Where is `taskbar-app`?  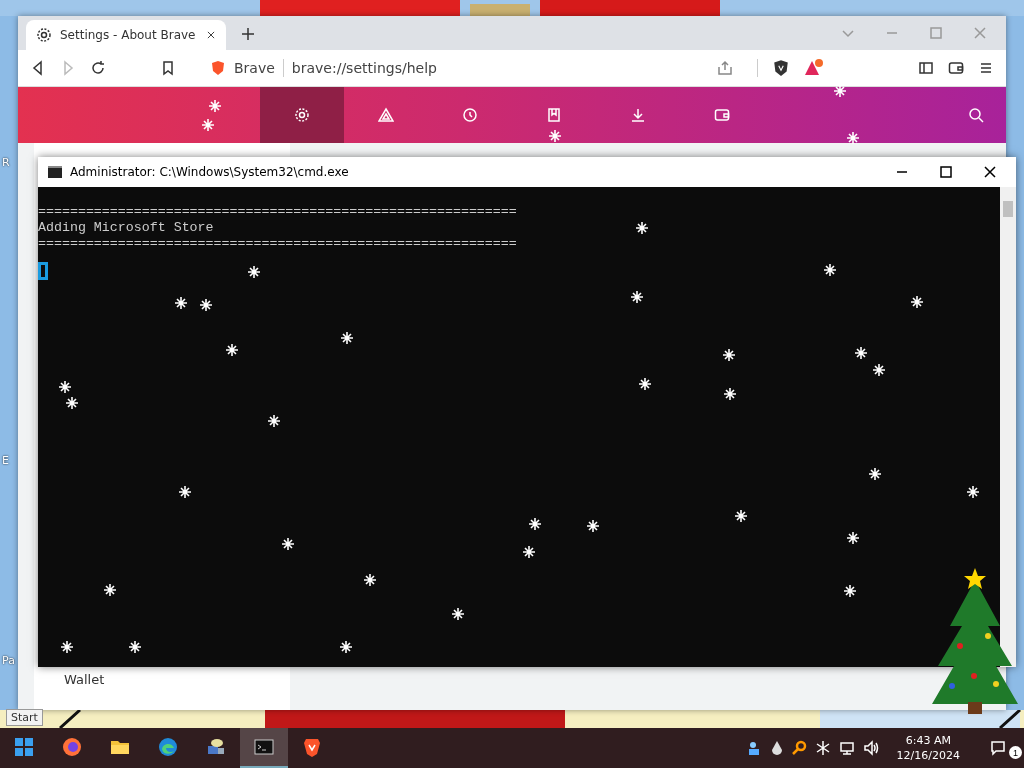 taskbar-app is located at coordinates (264, 748).